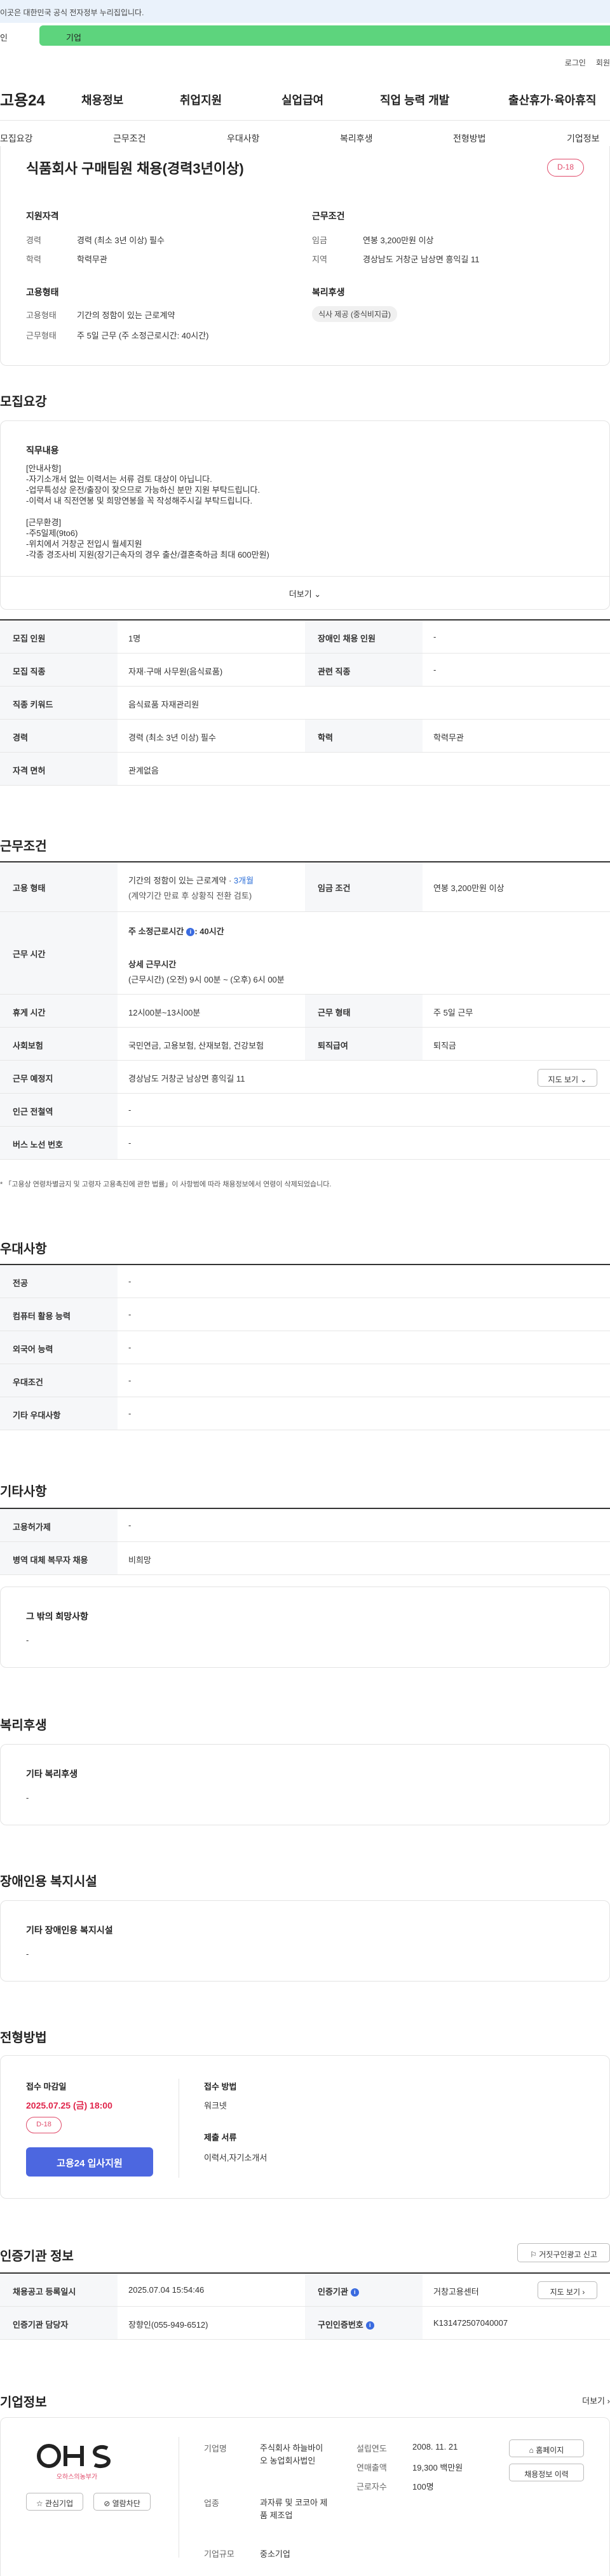 Image resolution: width=610 pixels, height=2576 pixels. Describe the element at coordinates (54, 2502) in the screenshot. I see `favorite-company-button: ☆ 관심기업` at that location.